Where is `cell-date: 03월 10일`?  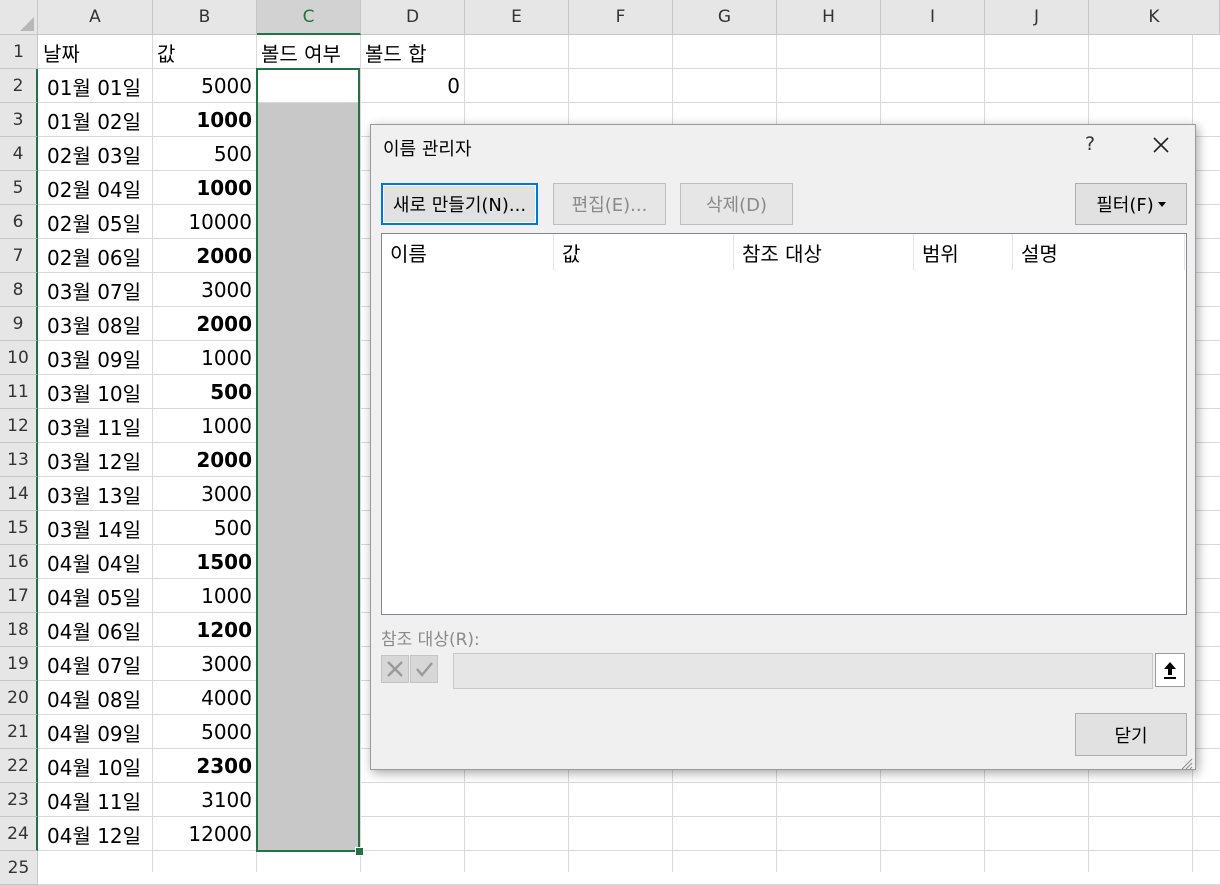 cell-date: 03월 10일 is located at coordinates (95, 392).